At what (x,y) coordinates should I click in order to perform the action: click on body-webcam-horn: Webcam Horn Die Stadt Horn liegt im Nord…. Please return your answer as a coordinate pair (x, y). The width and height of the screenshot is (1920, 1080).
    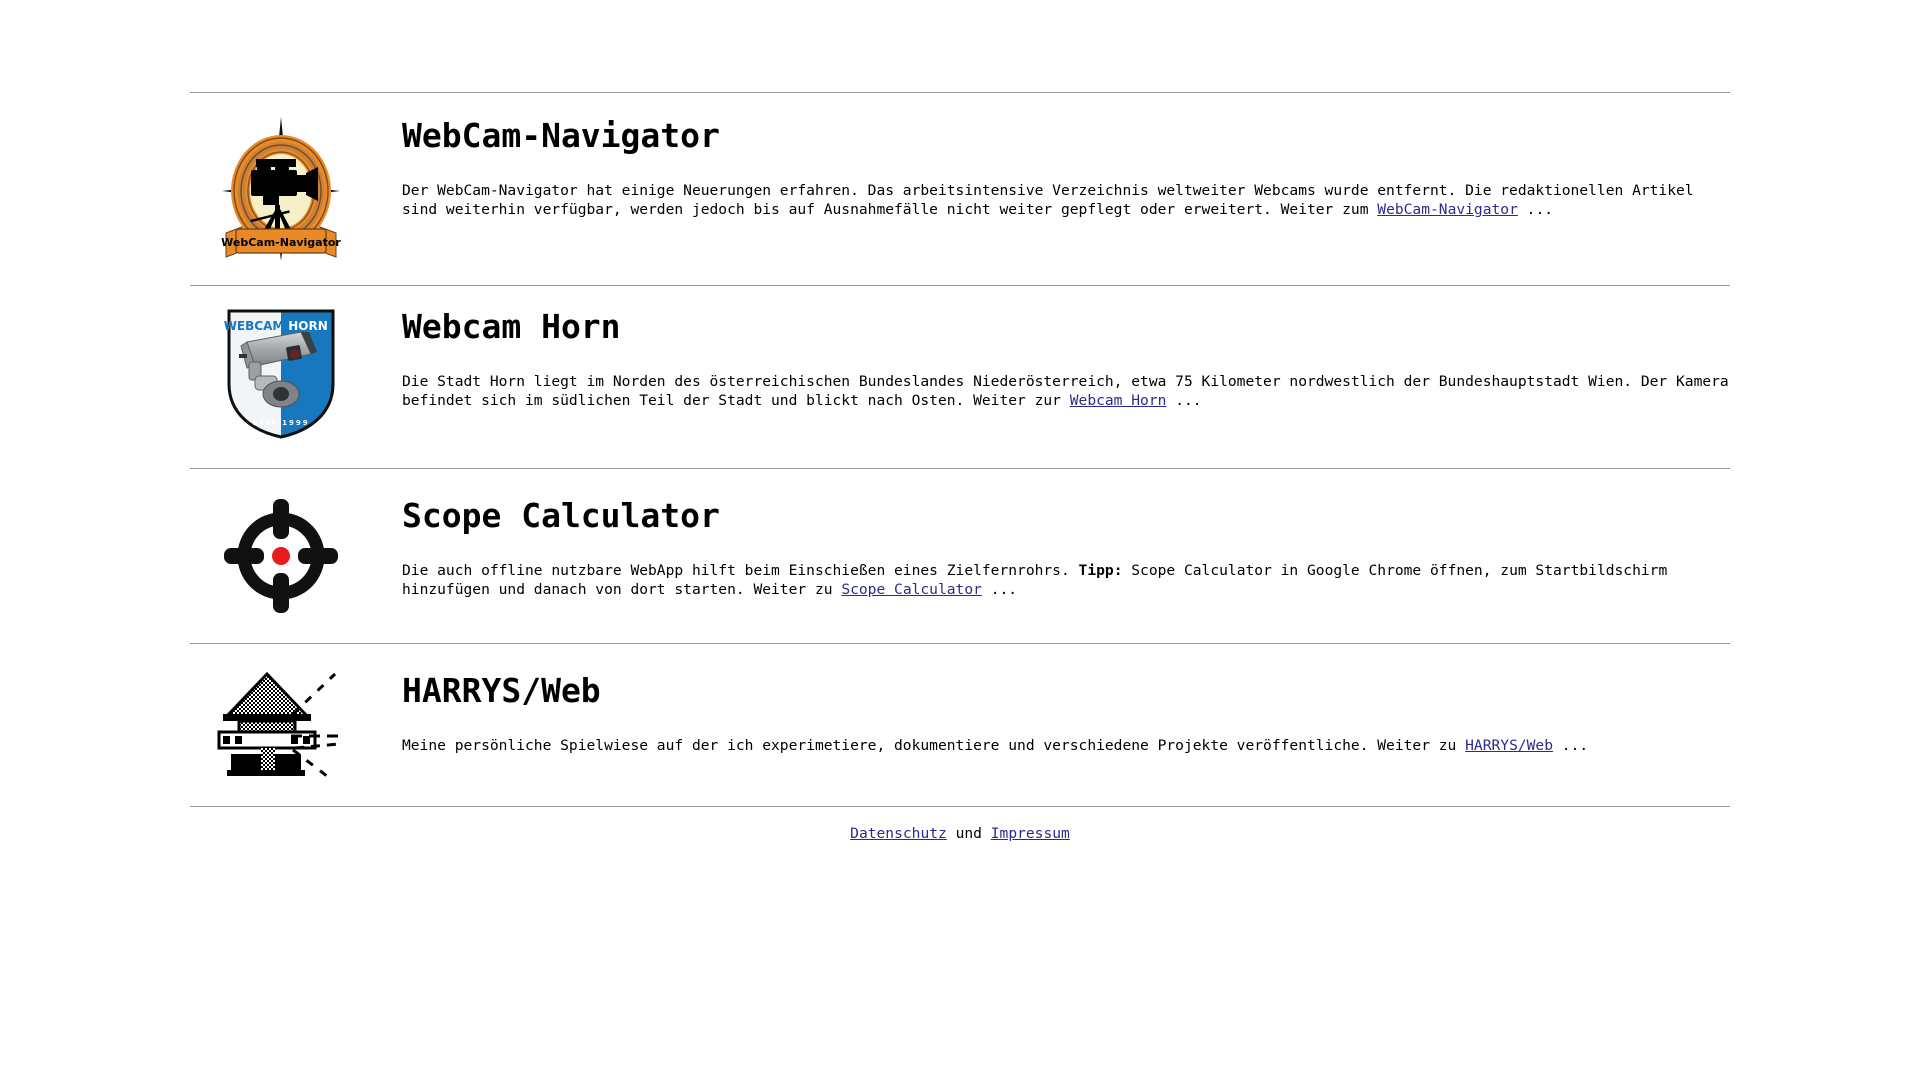
    Looking at the image, I should click on (1051, 356).